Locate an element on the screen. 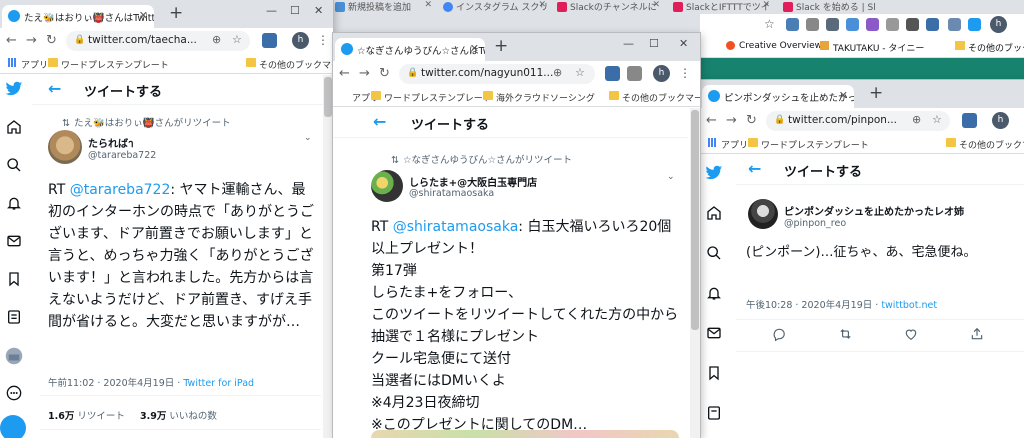 This screenshot has width=1024, height=438. more-icon is located at coordinates (14, 395).